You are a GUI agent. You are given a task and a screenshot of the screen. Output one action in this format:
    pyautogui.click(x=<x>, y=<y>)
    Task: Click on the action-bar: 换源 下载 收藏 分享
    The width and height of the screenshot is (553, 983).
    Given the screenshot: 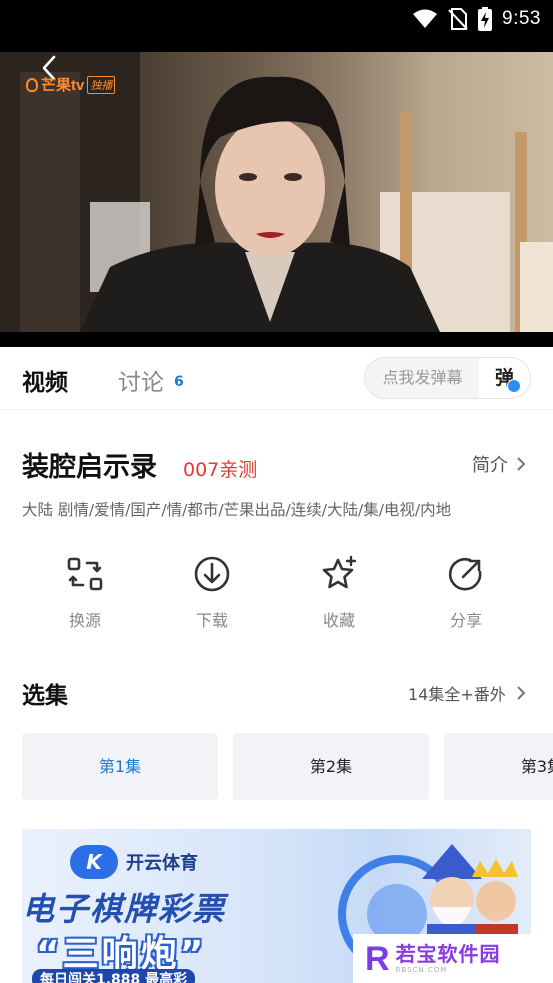 What is the action you would take?
    pyautogui.click(x=276, y=595)
    